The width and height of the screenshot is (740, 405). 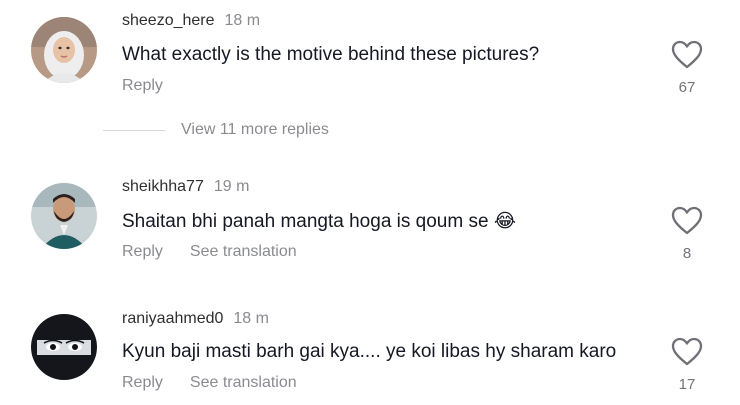 I want to click on avatar-veiled-eyes-icon, so click(x=64, y=347).